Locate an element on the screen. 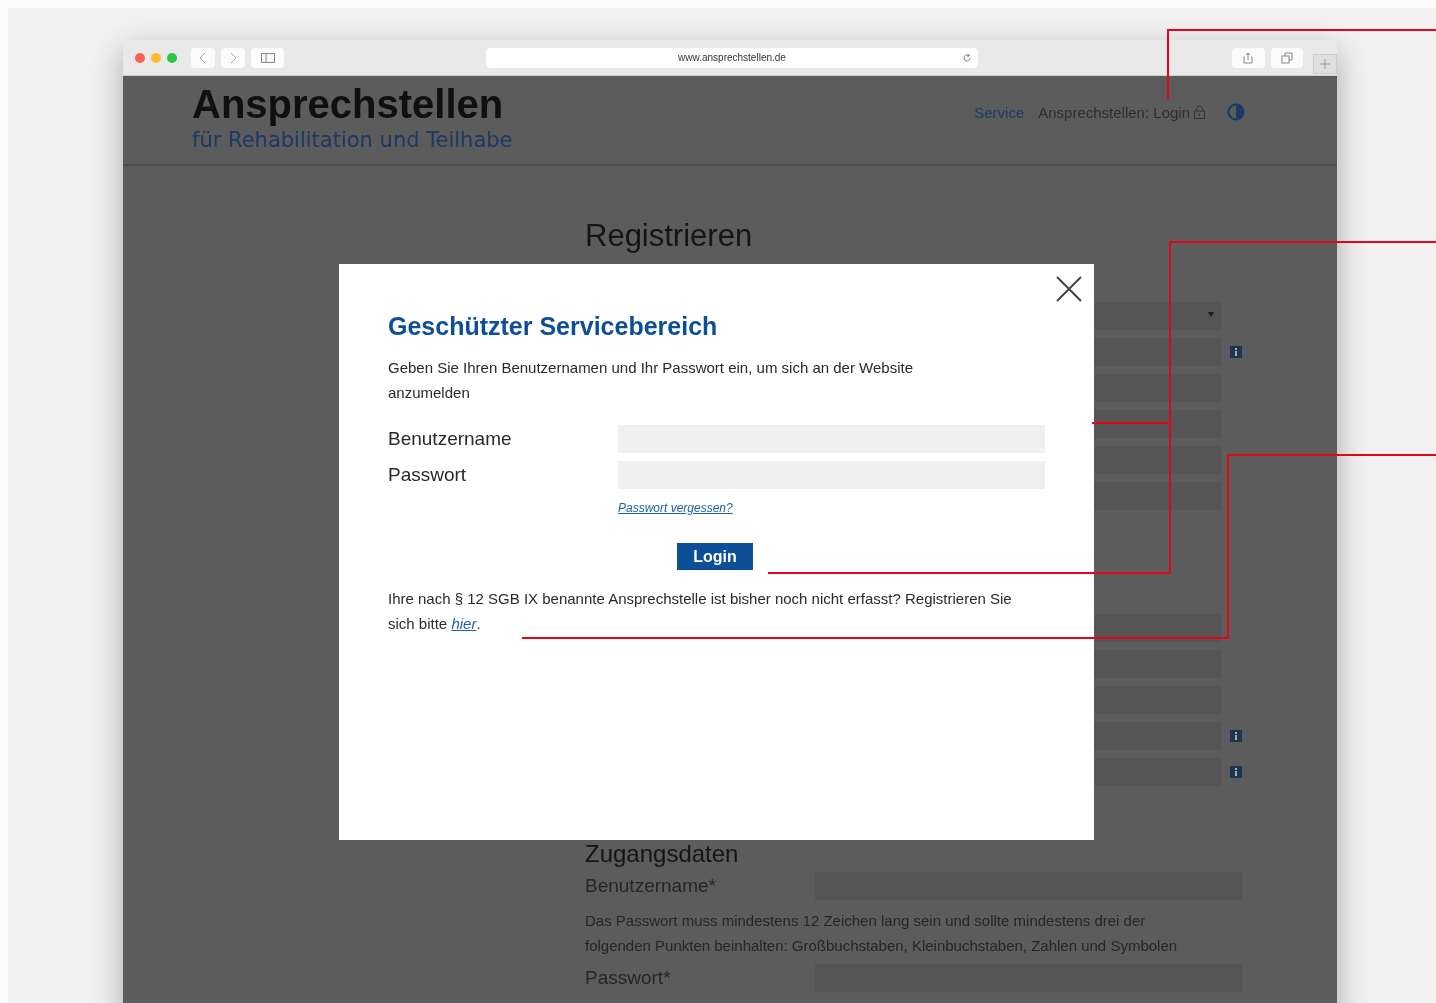 Image resolution: width=1436 pixels, height=1003 pixels. close-button is located at coordinates (1069, 289).